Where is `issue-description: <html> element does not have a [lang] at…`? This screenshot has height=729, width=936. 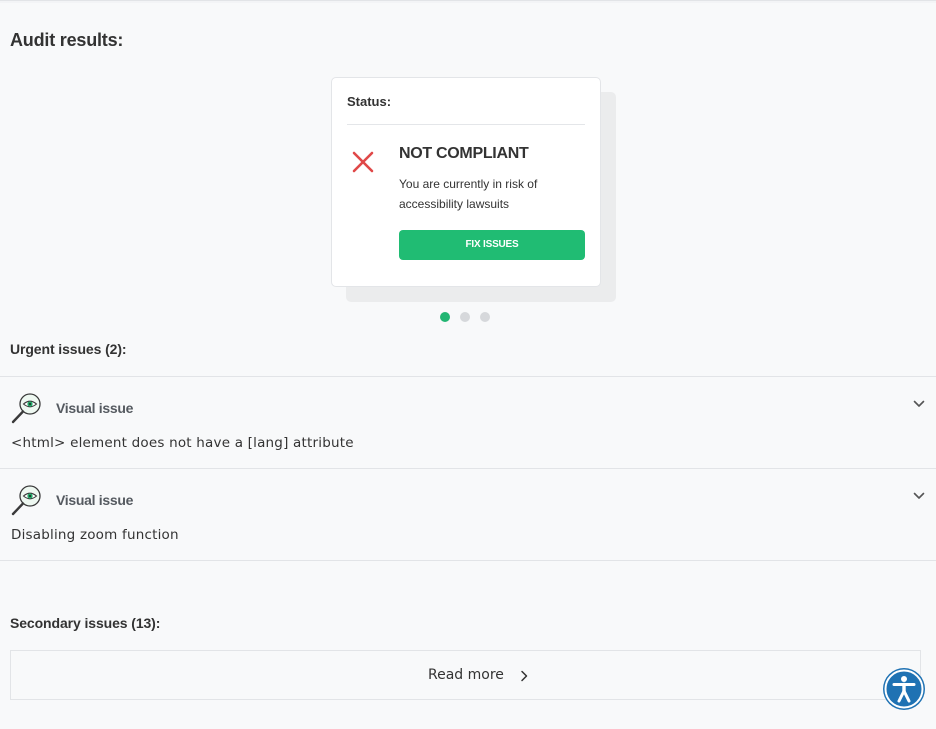
issue-description: <html> element does not have a [lang] at… is located at coordinates (182, 443).